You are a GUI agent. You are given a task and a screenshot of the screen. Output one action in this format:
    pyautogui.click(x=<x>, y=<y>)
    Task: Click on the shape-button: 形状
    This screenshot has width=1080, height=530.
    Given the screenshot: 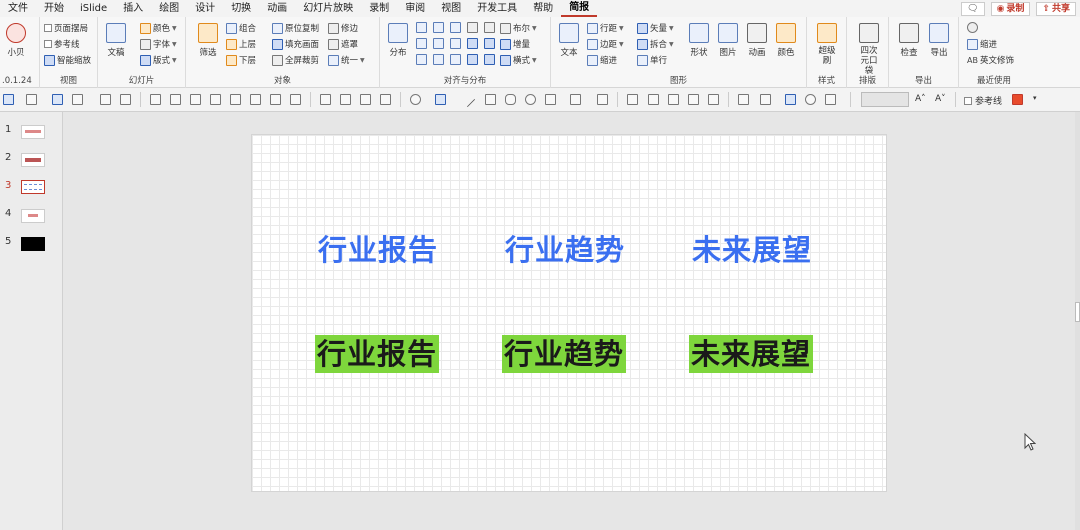 What is the action you would take?
    pyautogui.click(x=699, y=40)
    